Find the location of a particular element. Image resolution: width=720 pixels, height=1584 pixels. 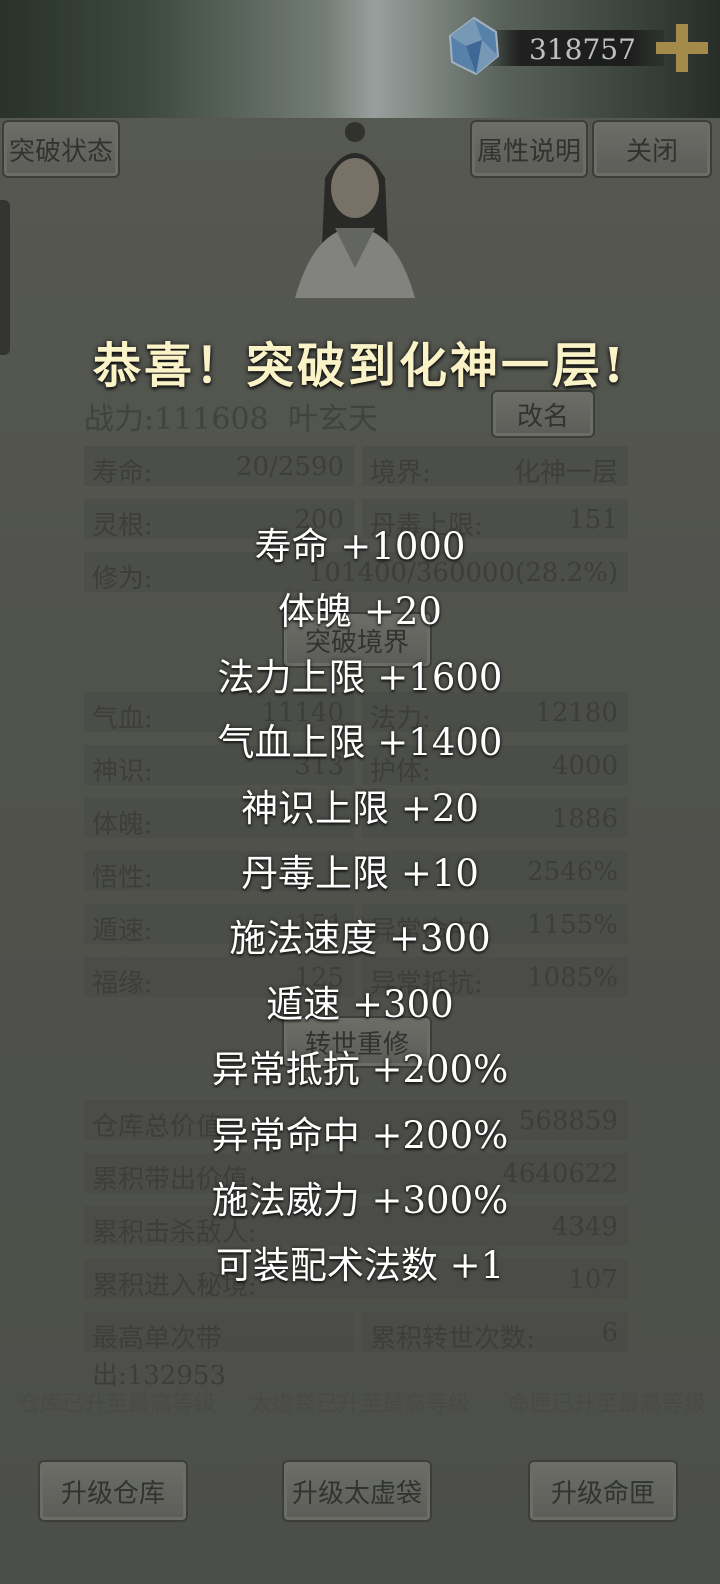

bonus-item: 可装配术法数 +1 is located at coordinates (360, 1266).